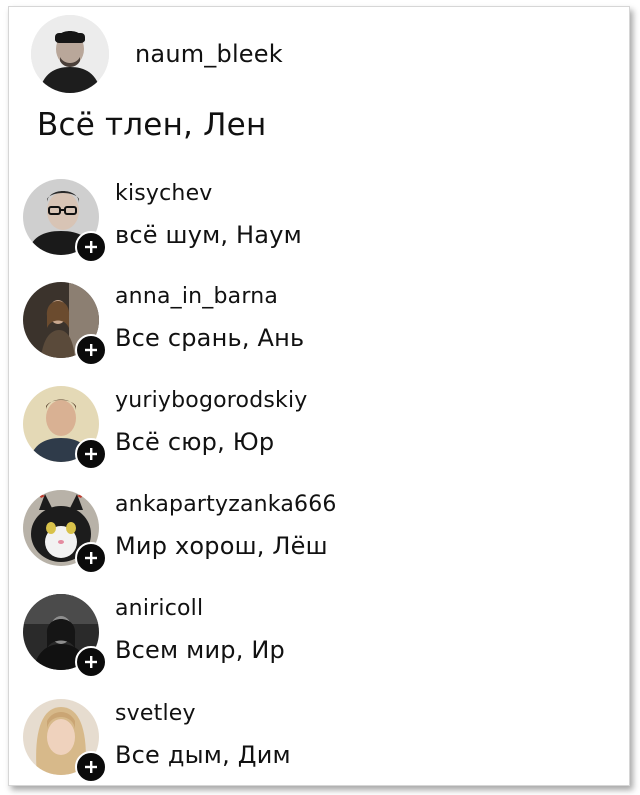 The height and width of the screenshot is (795, 640). What do you see at coordinates (226, 504) in the screenshot?
I see `reply-username: ankapartyzanka666` at bounding box center [226, 504].